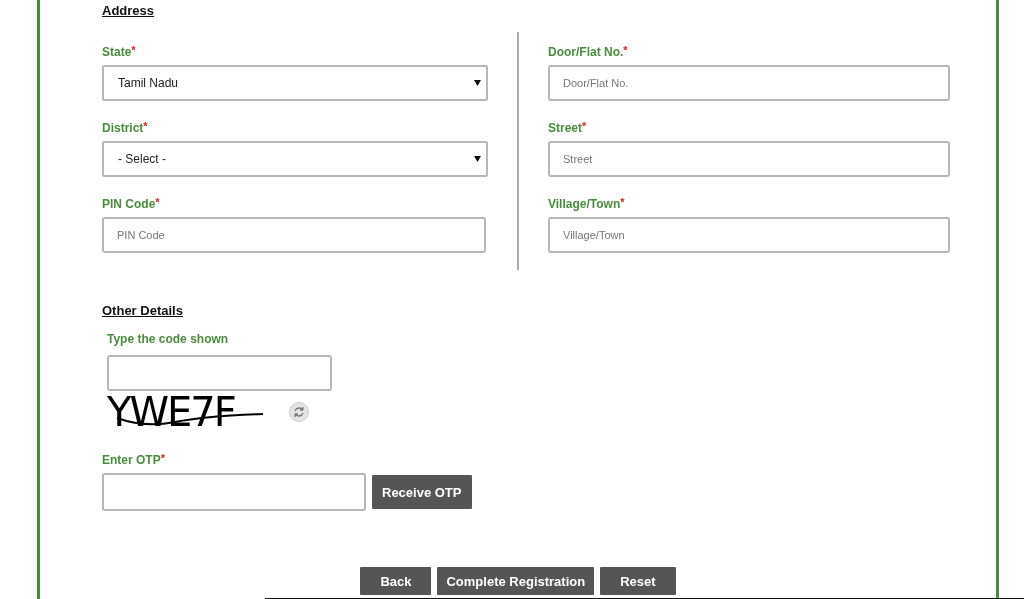  What do you see at coordinates (565, 128) in the screenshot?
I see `field-label: Street` at bounding box center [565, 128].